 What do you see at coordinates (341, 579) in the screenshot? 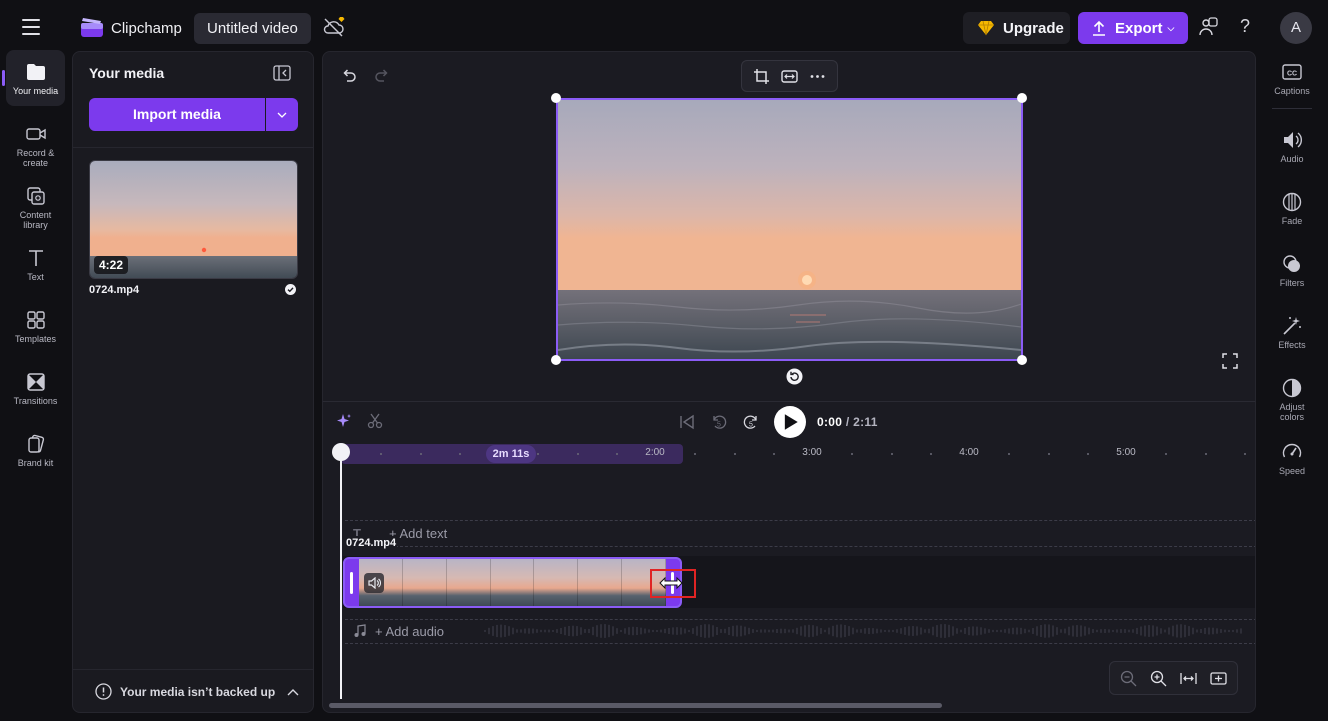
I see `playhead-line` at bounding box center [341, 579].